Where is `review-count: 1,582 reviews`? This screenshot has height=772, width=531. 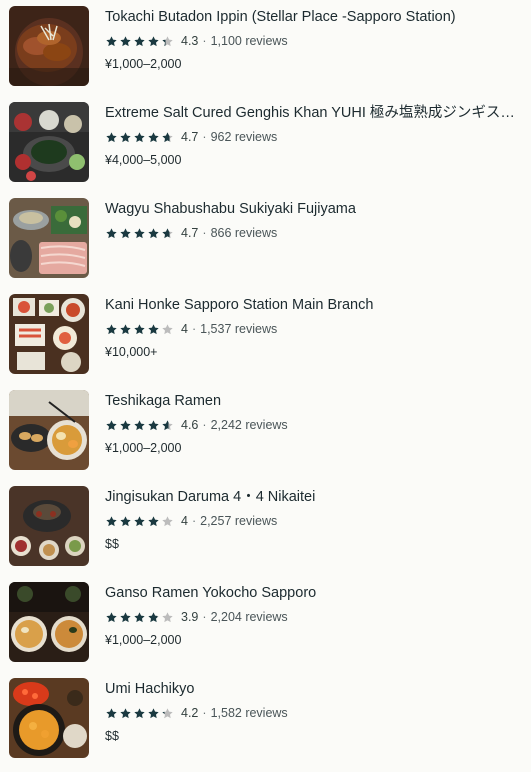
review-count: 1,582 reviews is located at coordinates (249, 713).